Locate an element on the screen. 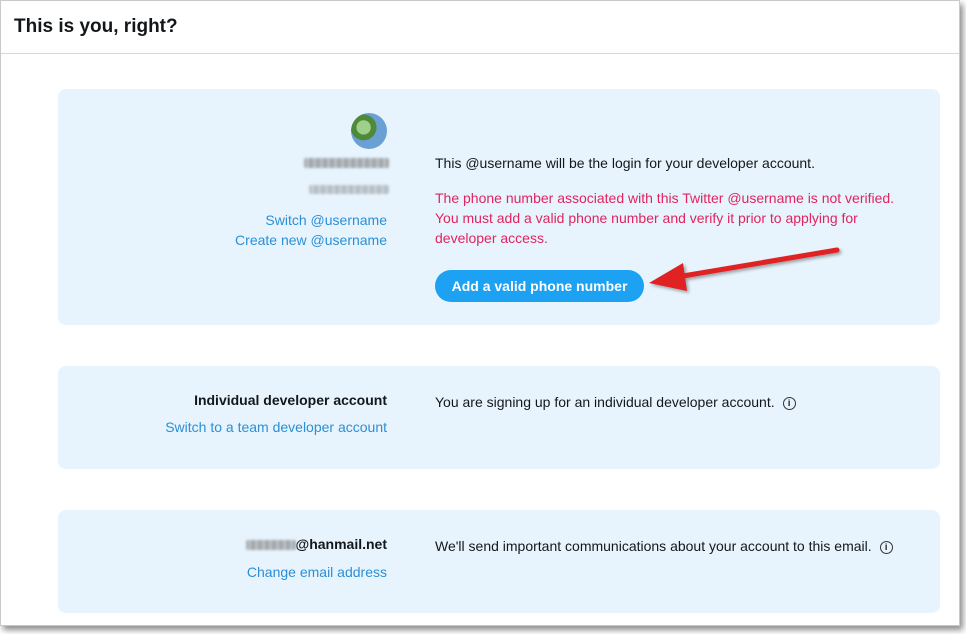 The width and height of the screenshot is (966, 634). add-phone-button: Add a valid phone number is located at coordinates (539, 286).